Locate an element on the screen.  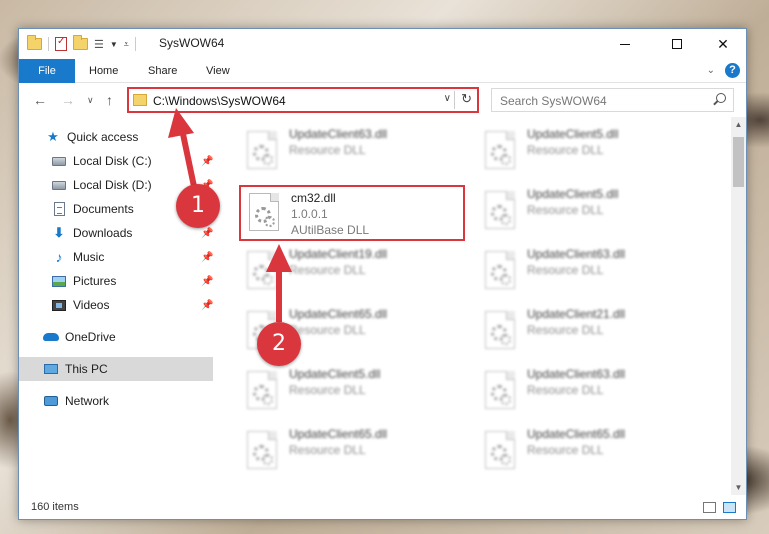
file-item: UpdateClient21.dll Resource DLL is located at coordinates (587, 331).